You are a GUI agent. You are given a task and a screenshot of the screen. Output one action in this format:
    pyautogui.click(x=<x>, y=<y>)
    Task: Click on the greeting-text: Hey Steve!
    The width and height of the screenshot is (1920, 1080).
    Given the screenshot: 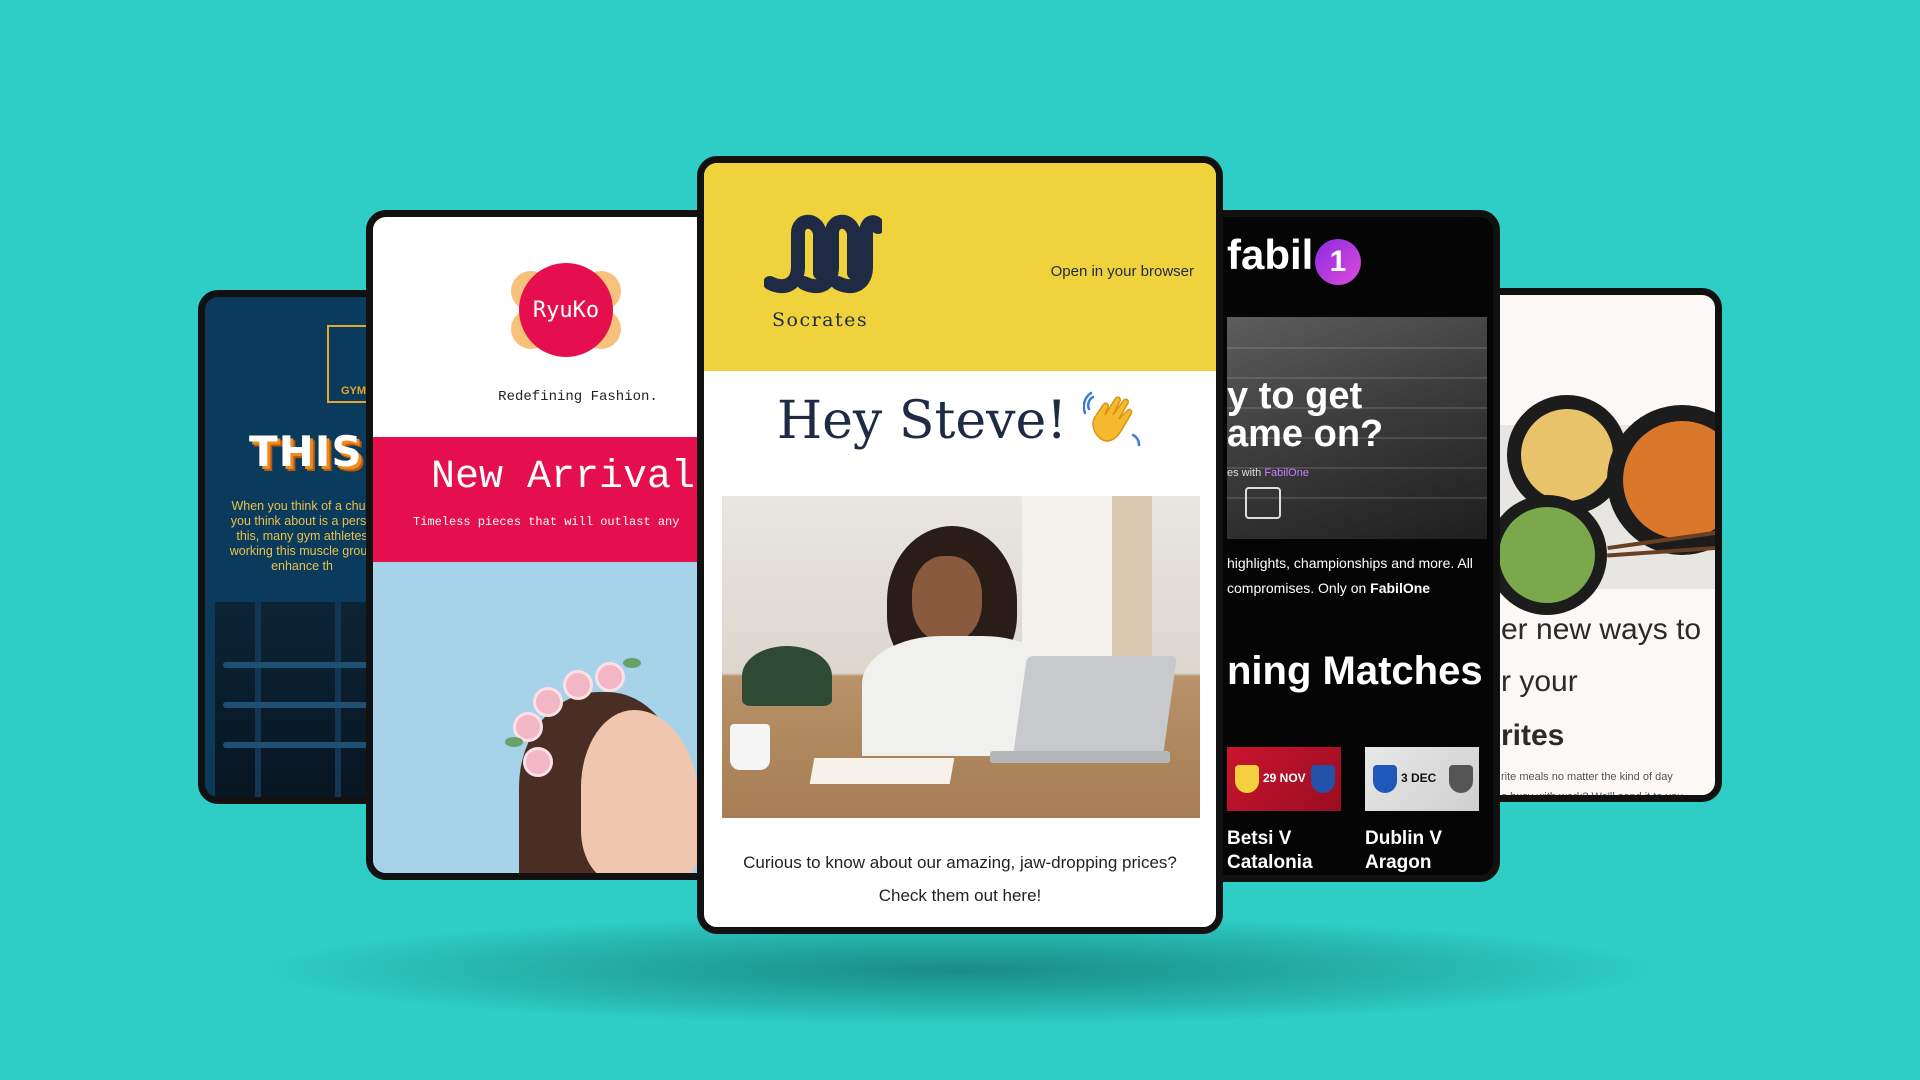 What is the action you would take?
    pyautogui.click(x=922, y=421)
    